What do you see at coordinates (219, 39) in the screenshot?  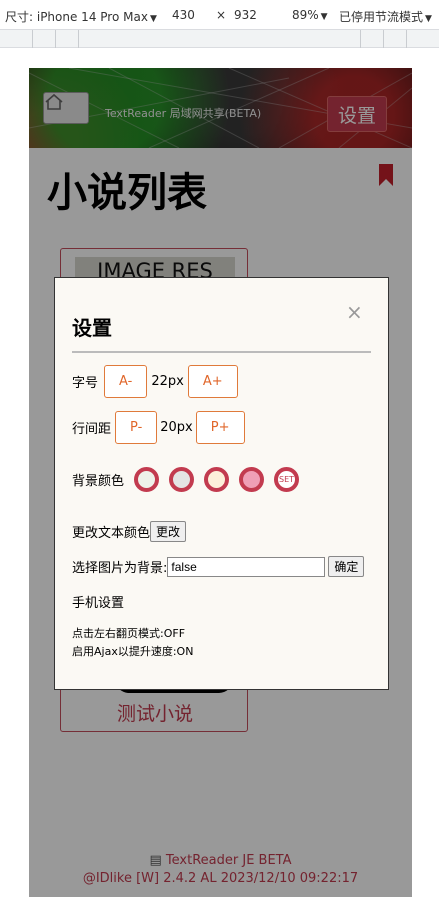 I see `media-query-ruler` at bounding box center [219, 39].